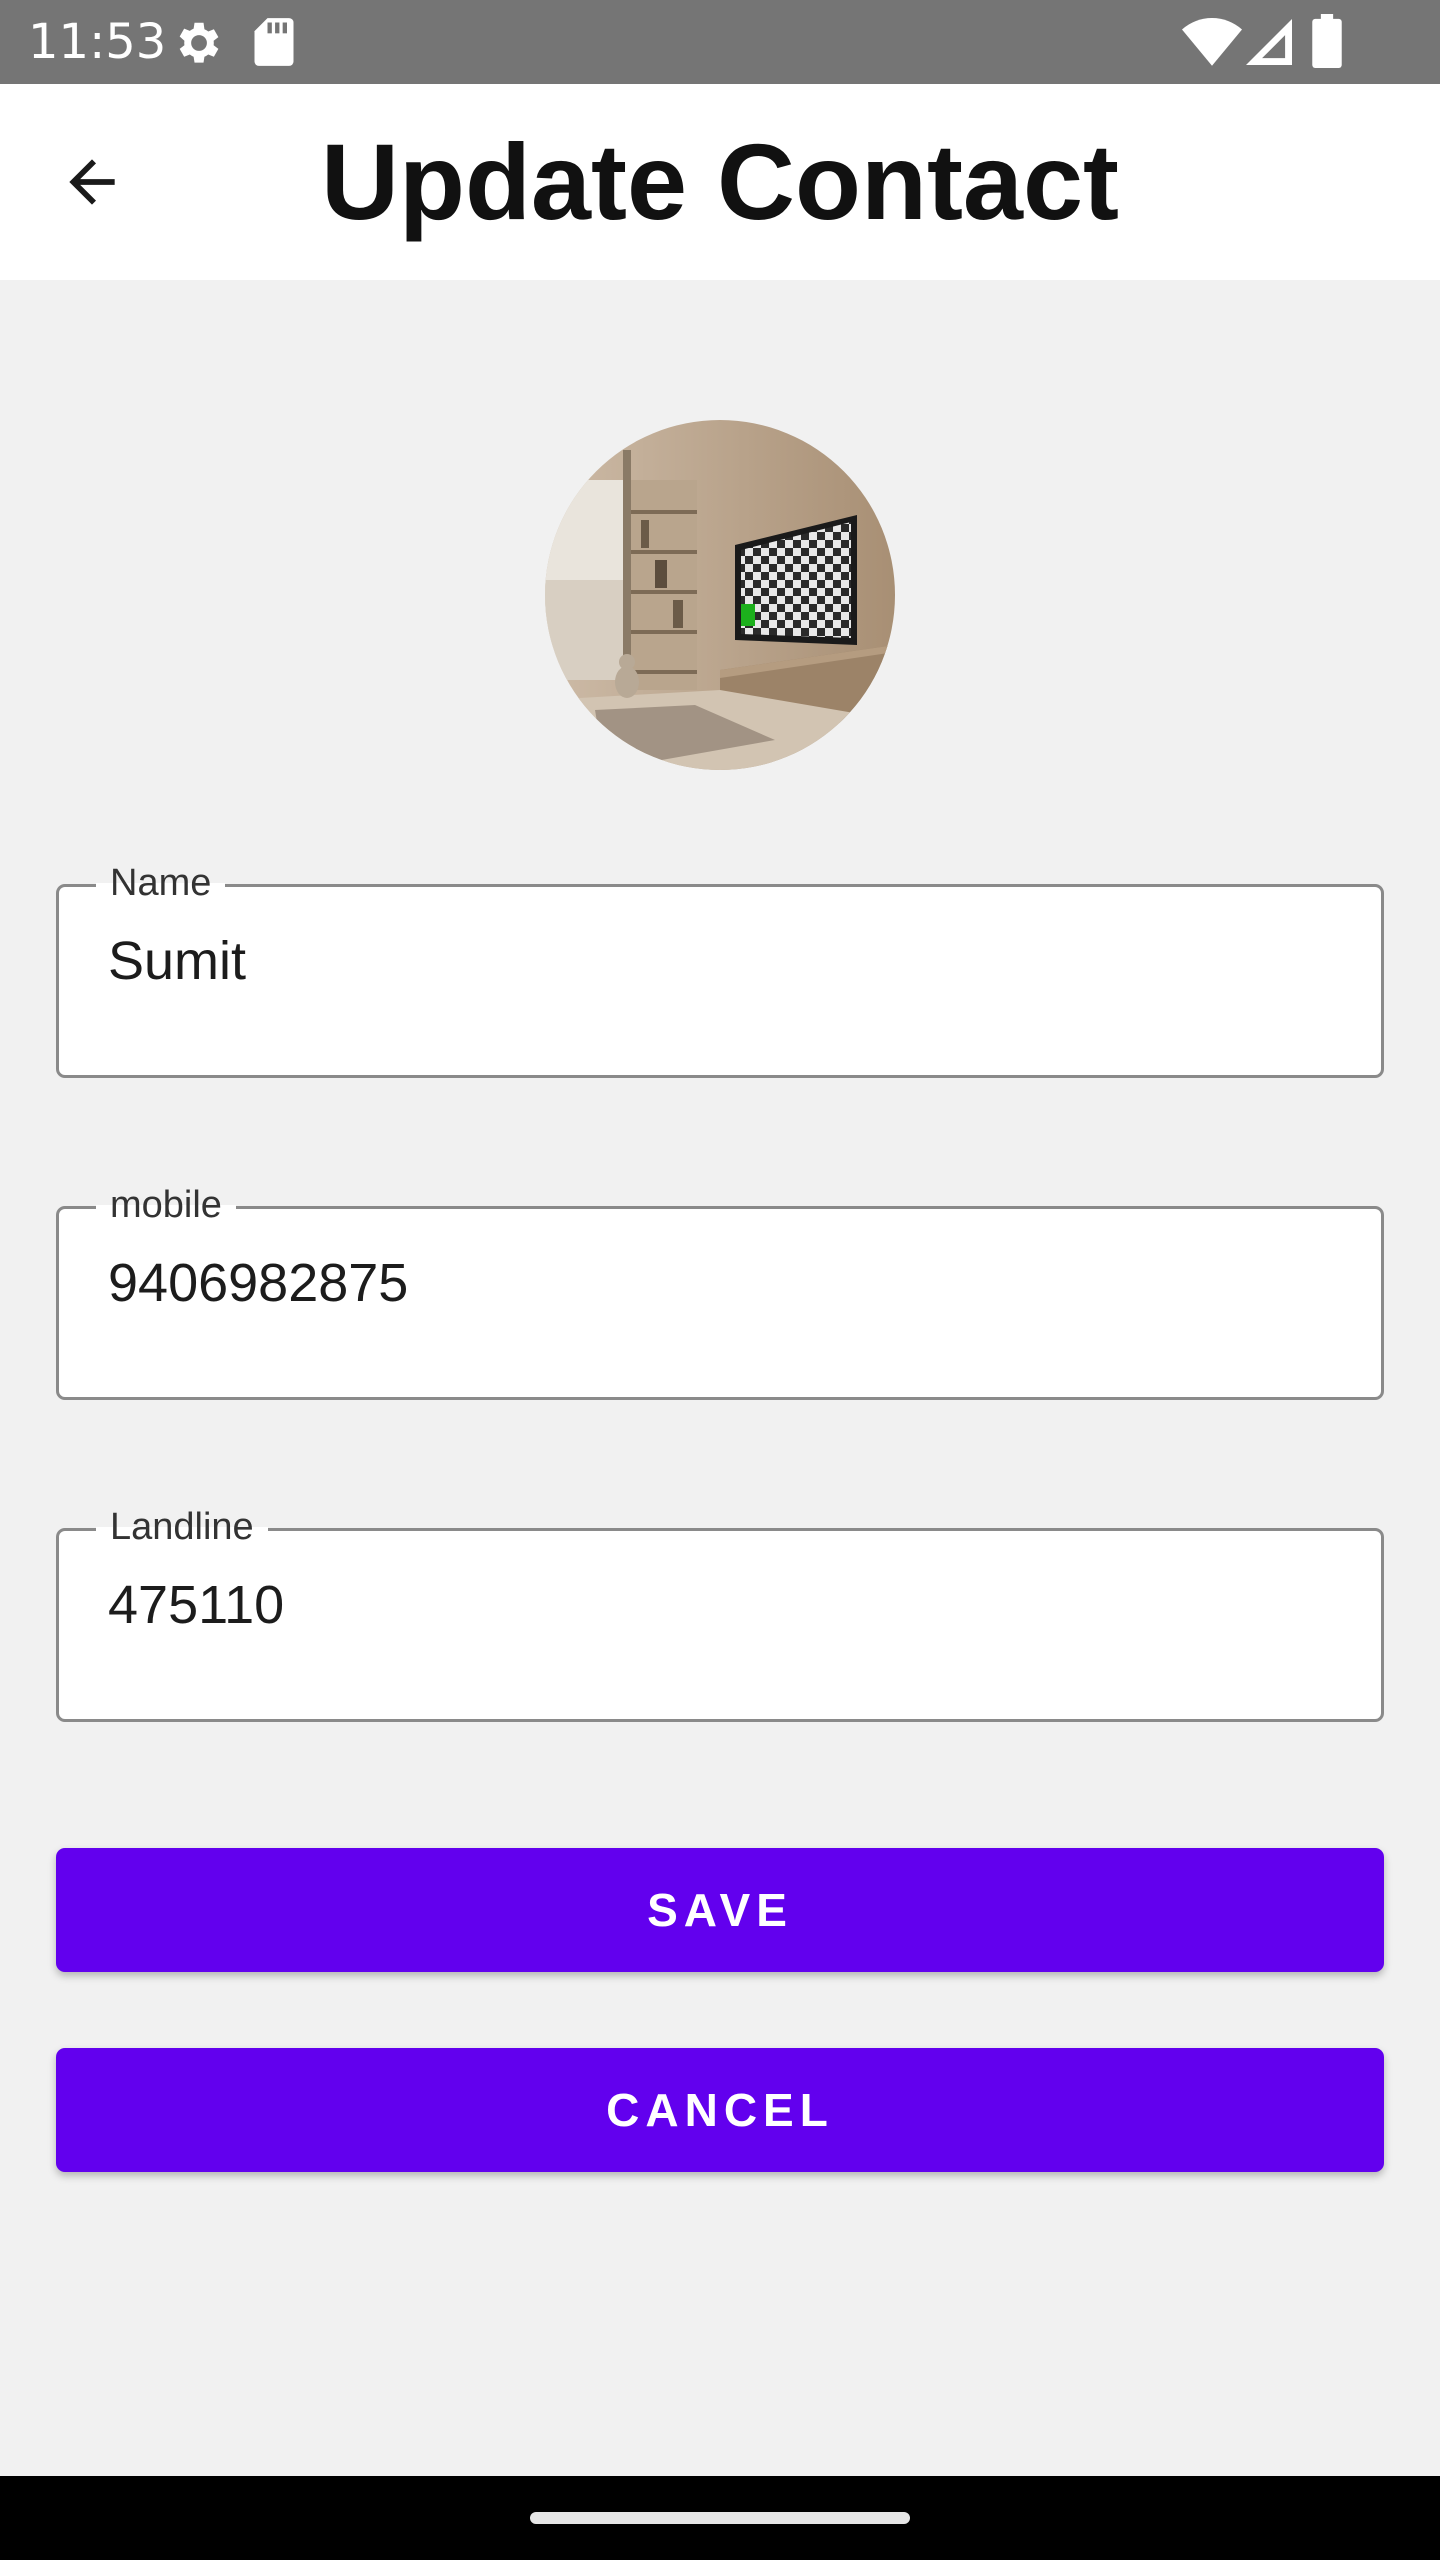 The width and height of the screenshot is (1440, 2560). I want to click on page-title: Update Contact, so click(720, 181).